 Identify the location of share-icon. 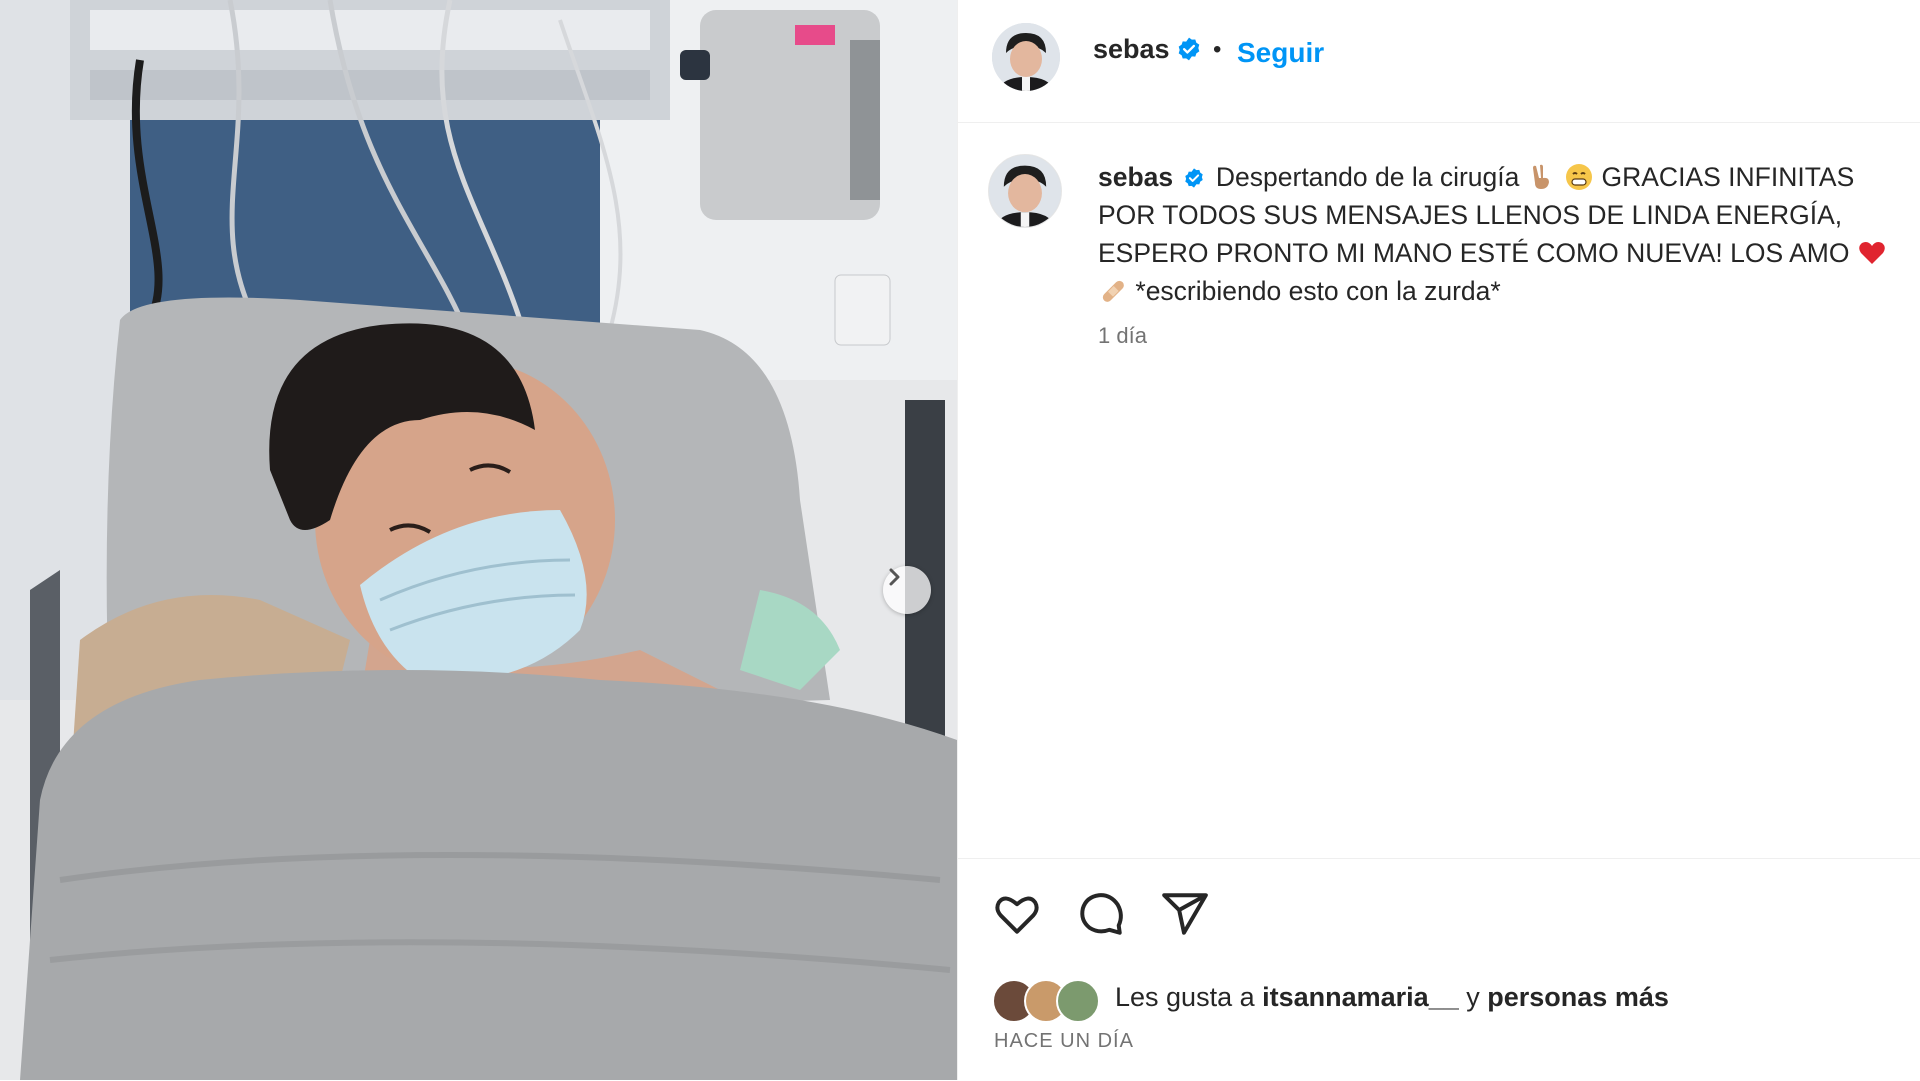
(1185, 914).